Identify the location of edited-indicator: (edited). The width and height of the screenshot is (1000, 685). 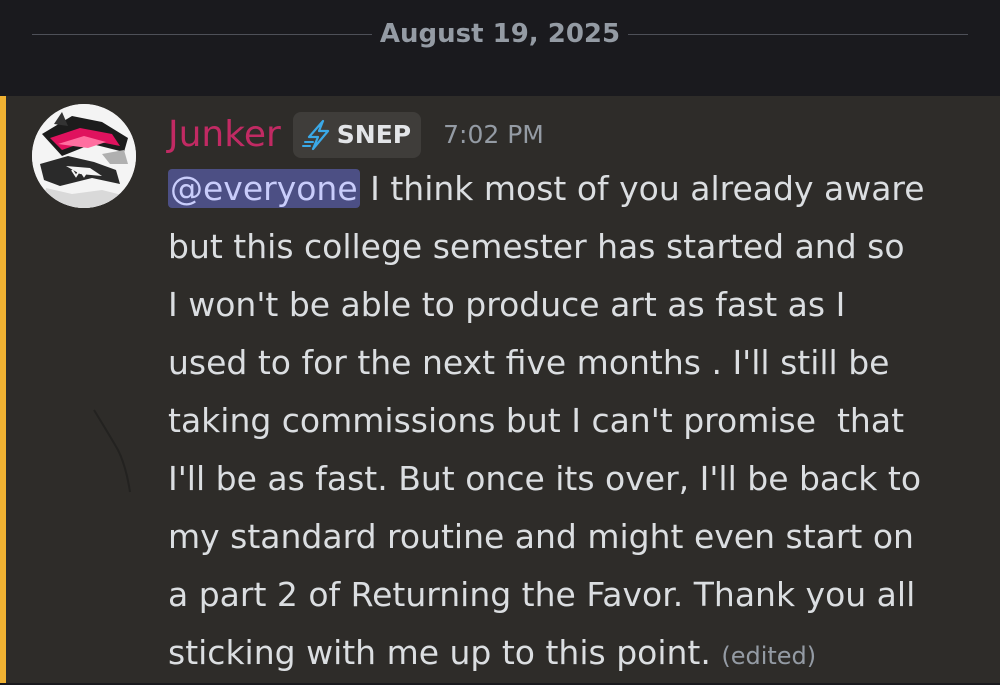
(769, 656).